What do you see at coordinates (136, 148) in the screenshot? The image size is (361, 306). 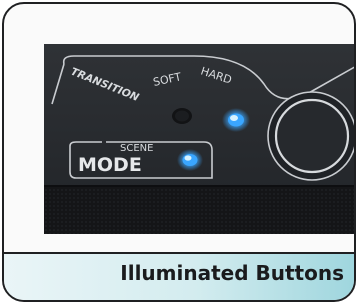 I see `scene-label: SCENE` at bounding box center [136, 148].